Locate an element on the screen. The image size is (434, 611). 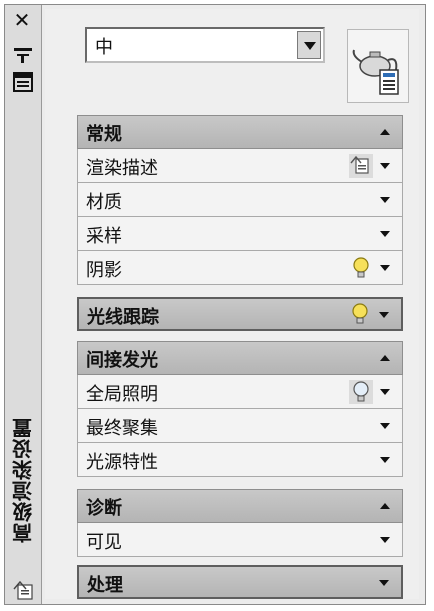
section-header-diagnostic: 诊断 is located at coordinates (240, 506).